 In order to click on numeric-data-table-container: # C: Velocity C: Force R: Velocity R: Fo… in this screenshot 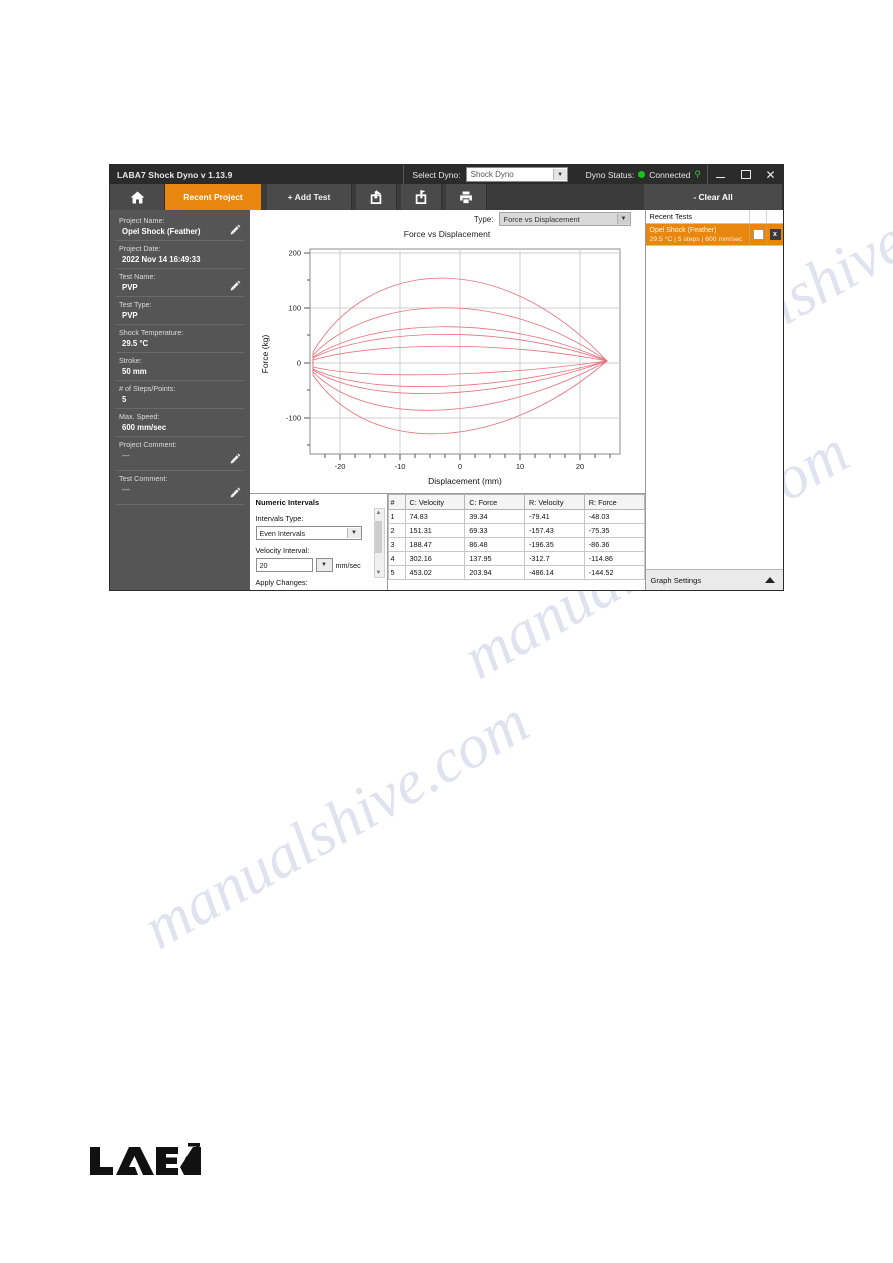, I will do `click(516, 542)`.